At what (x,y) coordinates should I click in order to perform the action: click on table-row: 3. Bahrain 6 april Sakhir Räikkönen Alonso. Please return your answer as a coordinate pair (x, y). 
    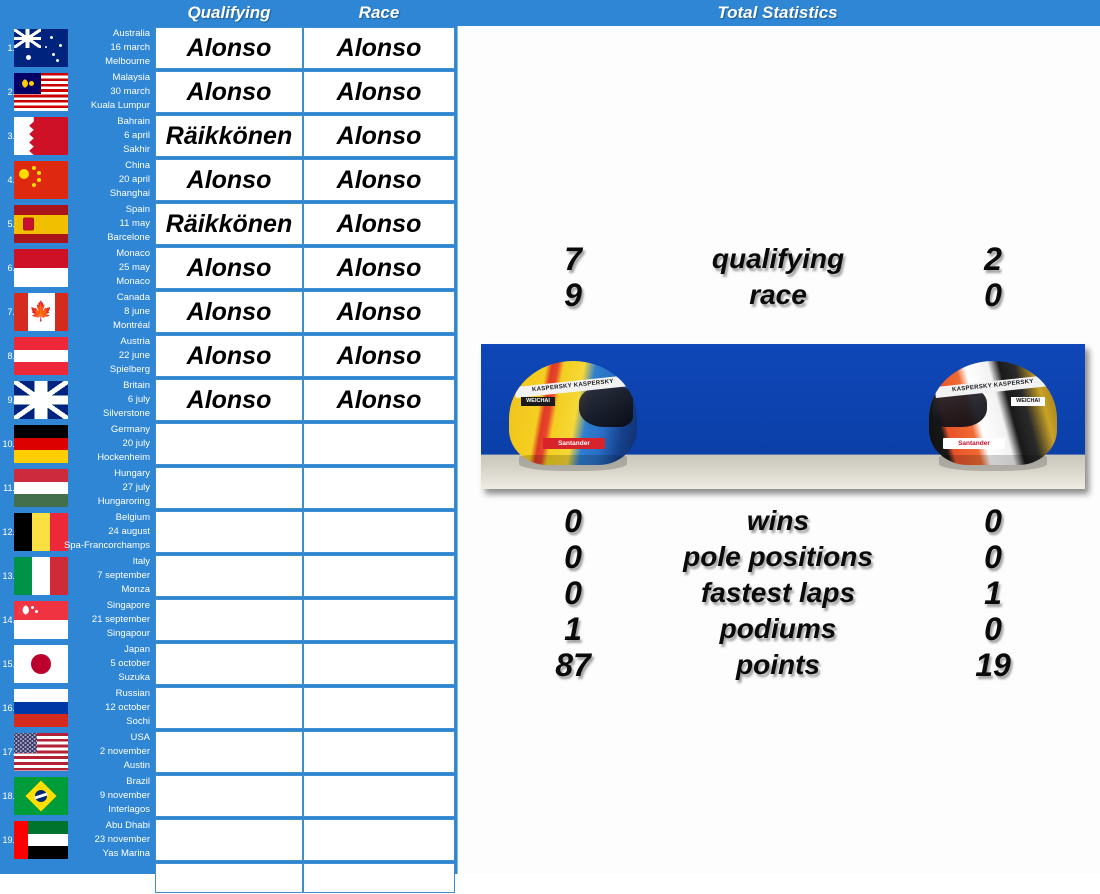
    Looking at the image, I should click on (228, 136).